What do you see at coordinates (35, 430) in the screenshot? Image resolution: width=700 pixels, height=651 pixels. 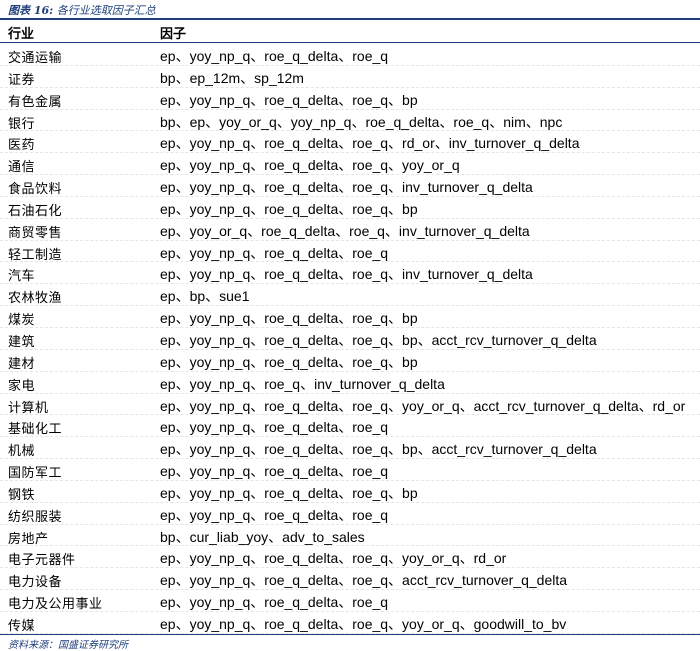 I see `industry-cell: 基础化工` at bounding box center [35, 430].